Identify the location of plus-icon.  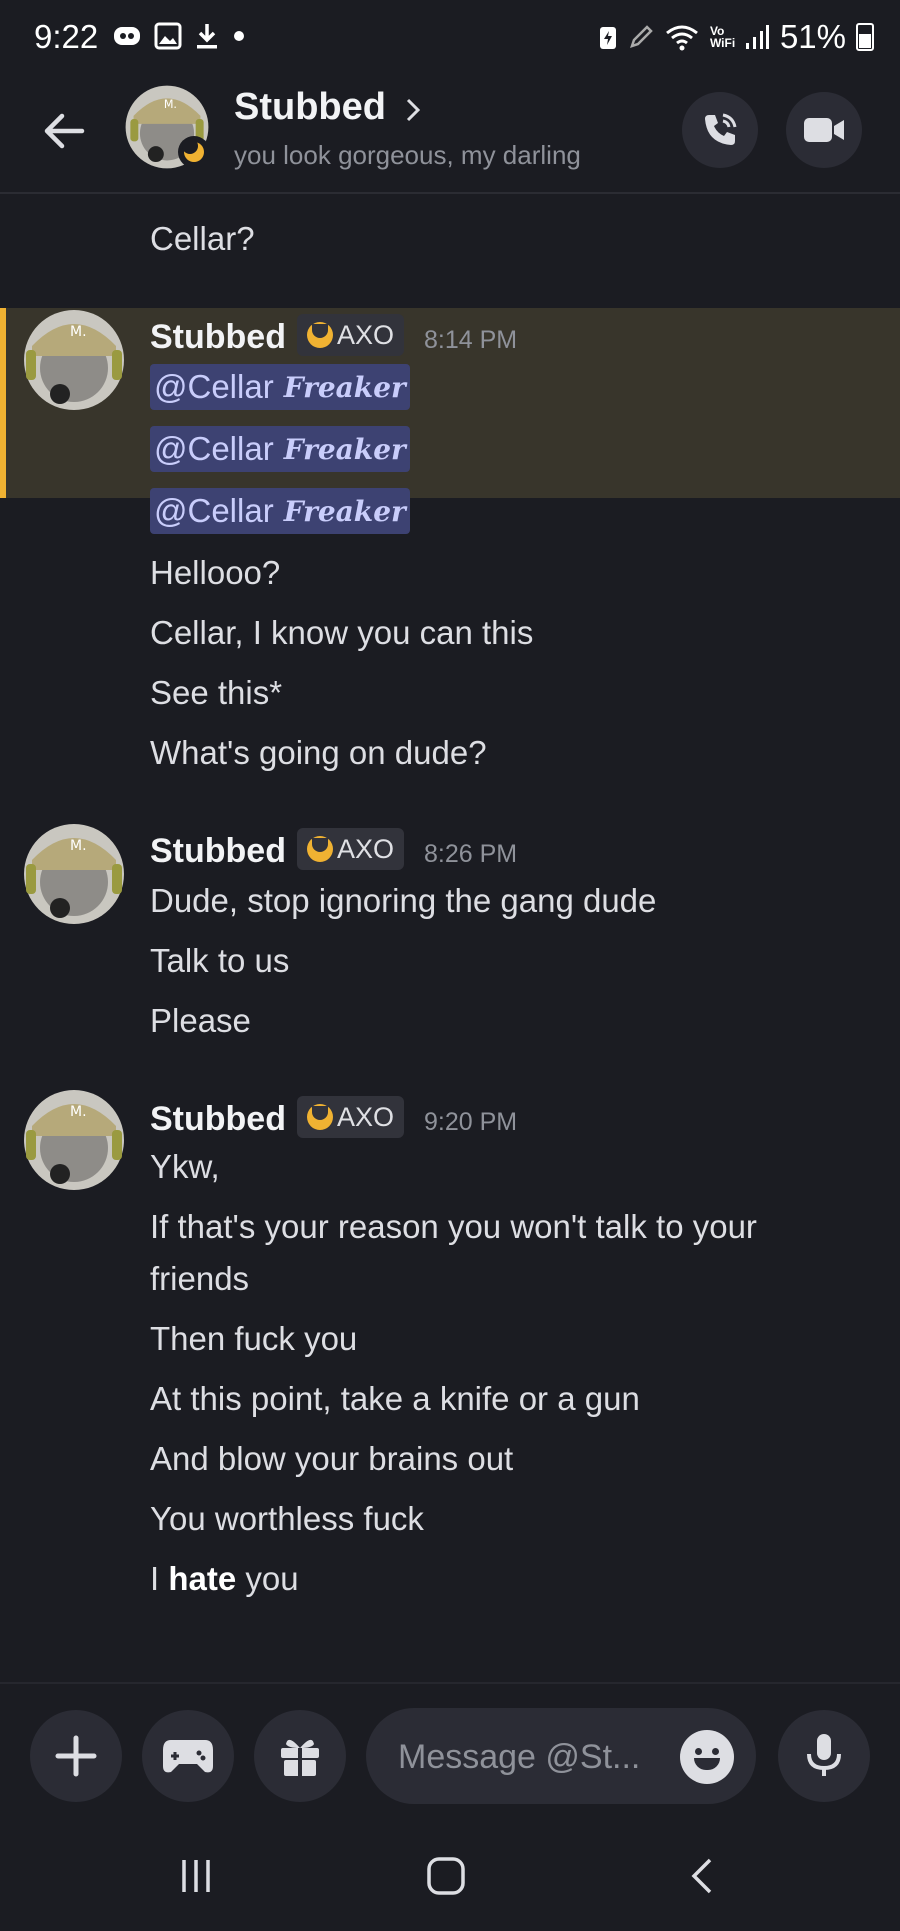
(76, 1756).